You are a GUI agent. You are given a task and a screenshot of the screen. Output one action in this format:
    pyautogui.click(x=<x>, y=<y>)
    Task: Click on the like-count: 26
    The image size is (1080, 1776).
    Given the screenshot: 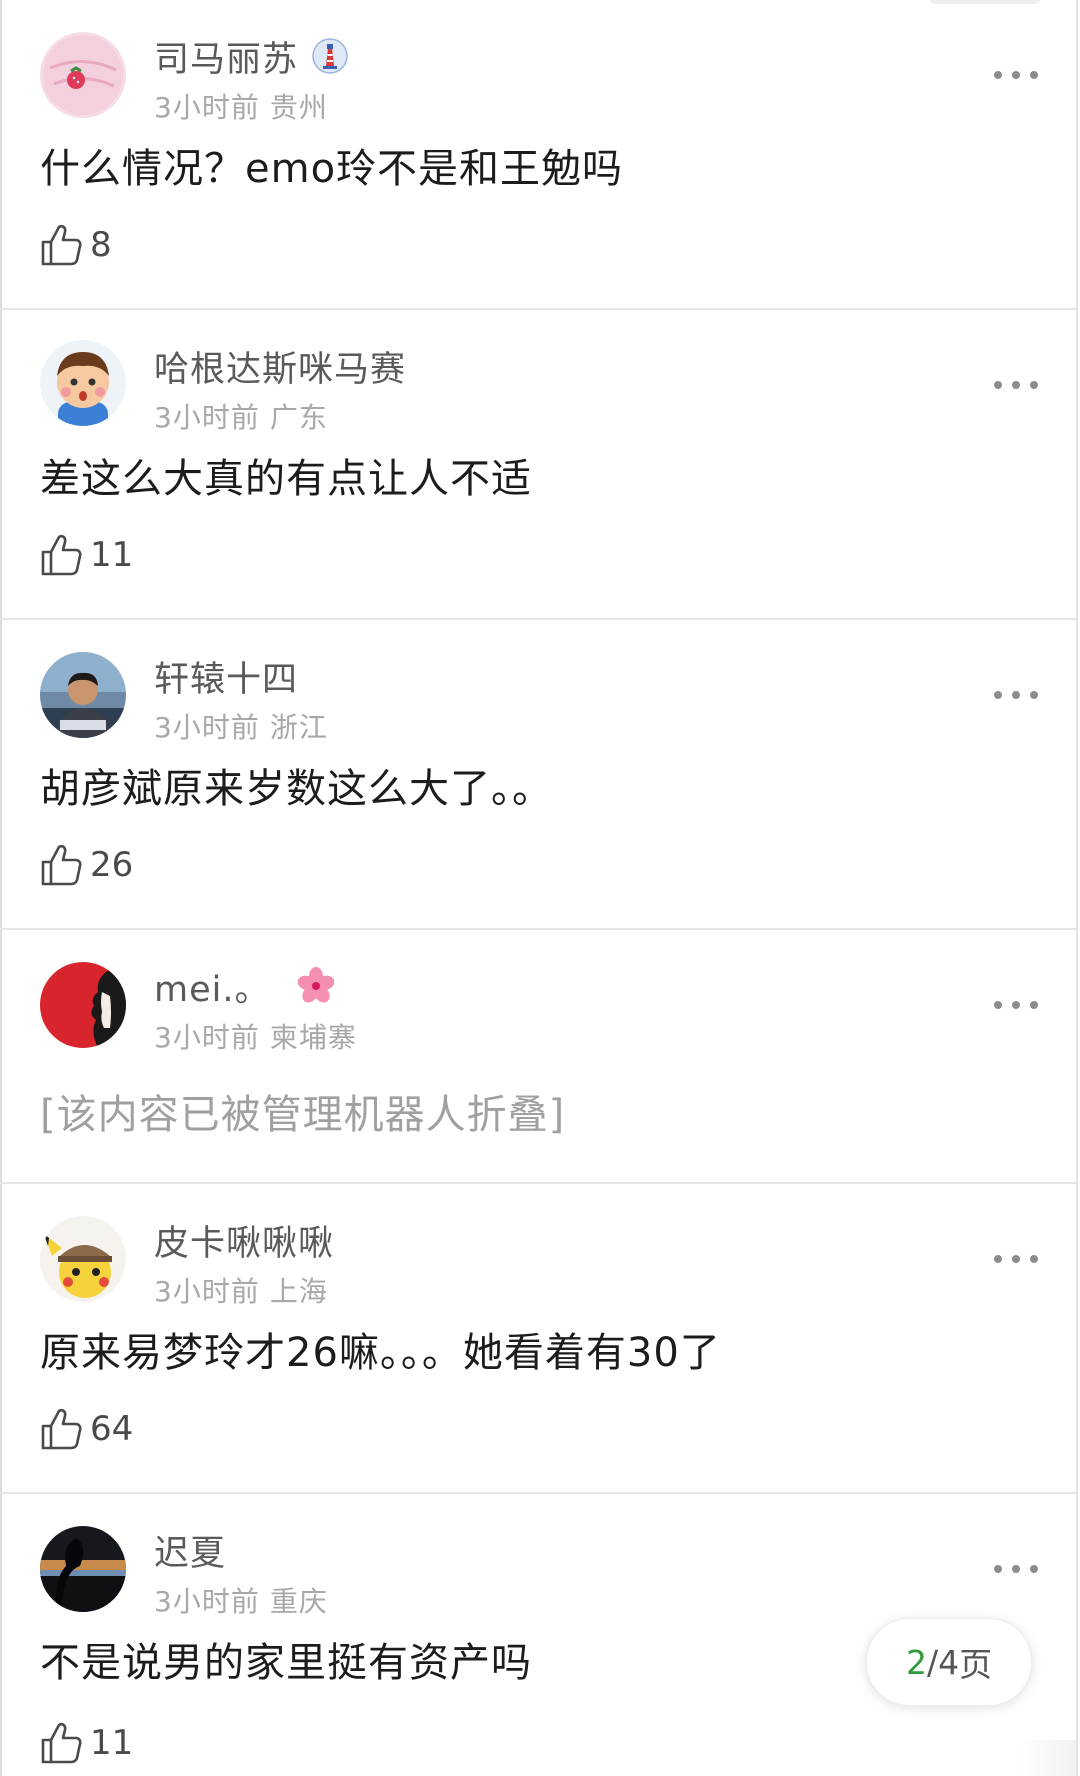 What is the action you would take?
    pyautogui.click(x=112, y=865)
    